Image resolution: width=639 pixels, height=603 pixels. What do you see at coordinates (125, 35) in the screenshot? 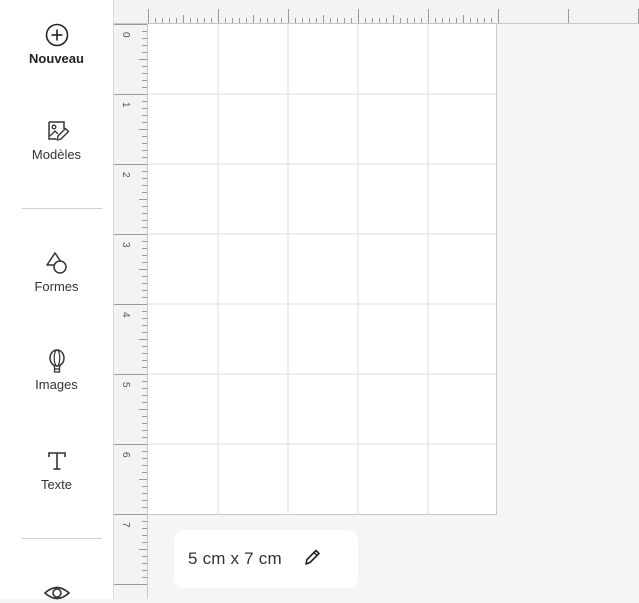
I see `ruler-label: 0` at bounding box center [125, 35].